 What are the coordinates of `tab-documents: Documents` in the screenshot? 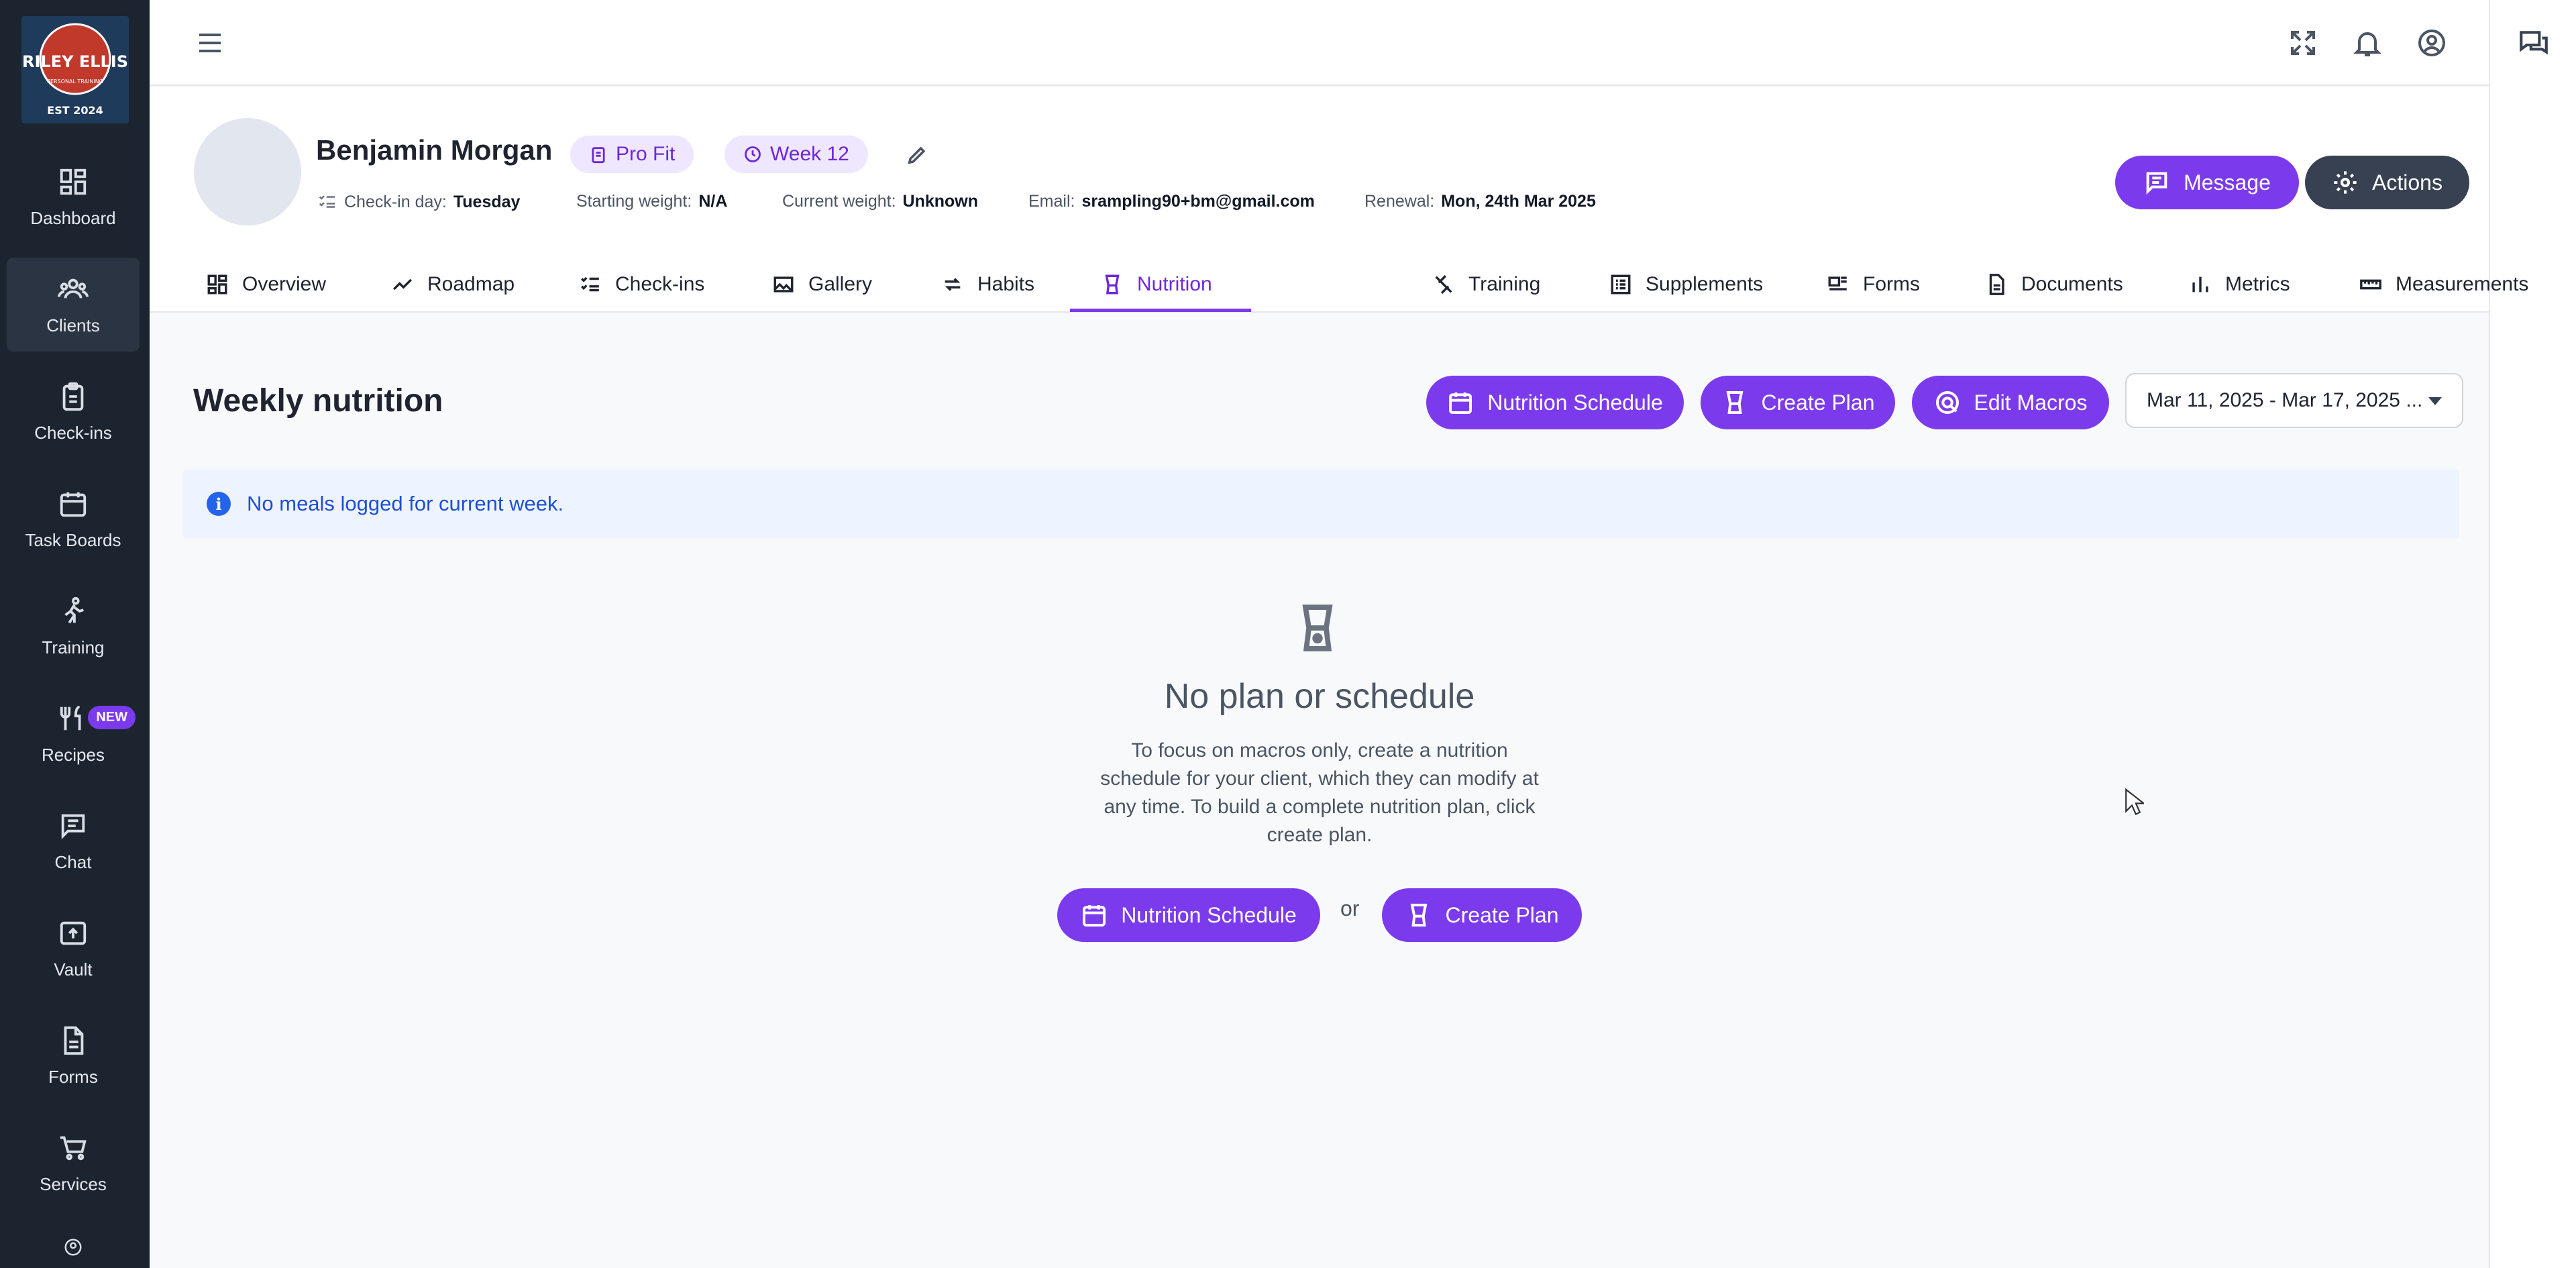 It's located at (2054, 284).